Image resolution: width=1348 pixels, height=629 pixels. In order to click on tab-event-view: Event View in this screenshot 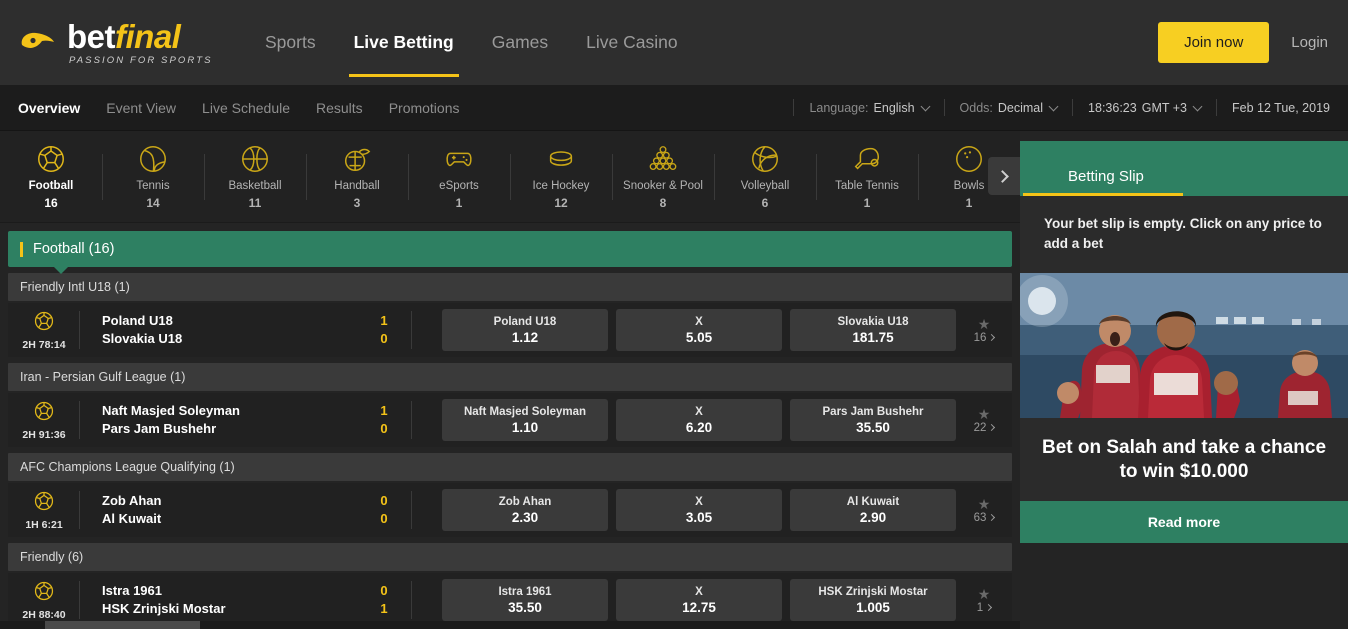, I will do `click(141, 108)`.